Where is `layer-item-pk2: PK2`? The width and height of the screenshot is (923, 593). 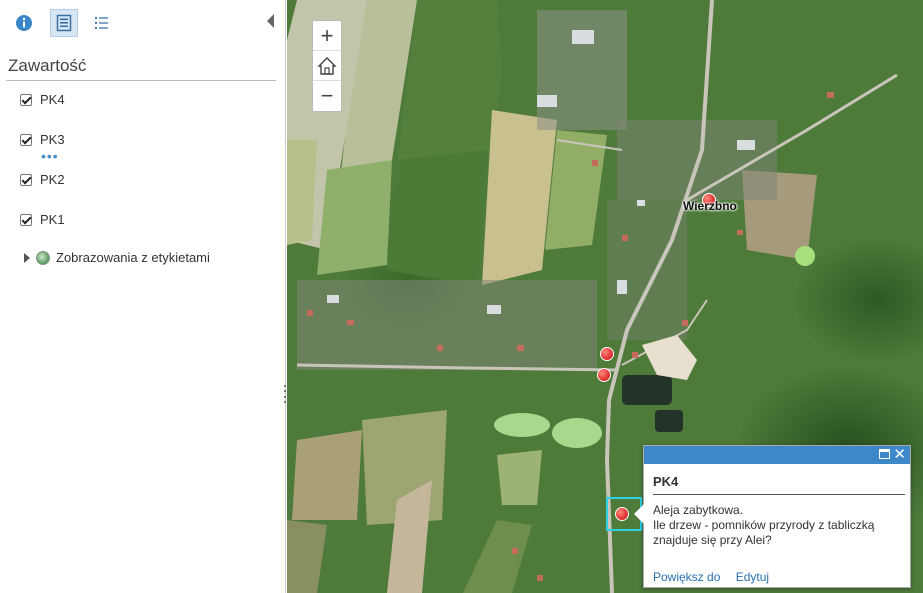
layer-item-pk2: PK2 is located at coordinates (42, 179).